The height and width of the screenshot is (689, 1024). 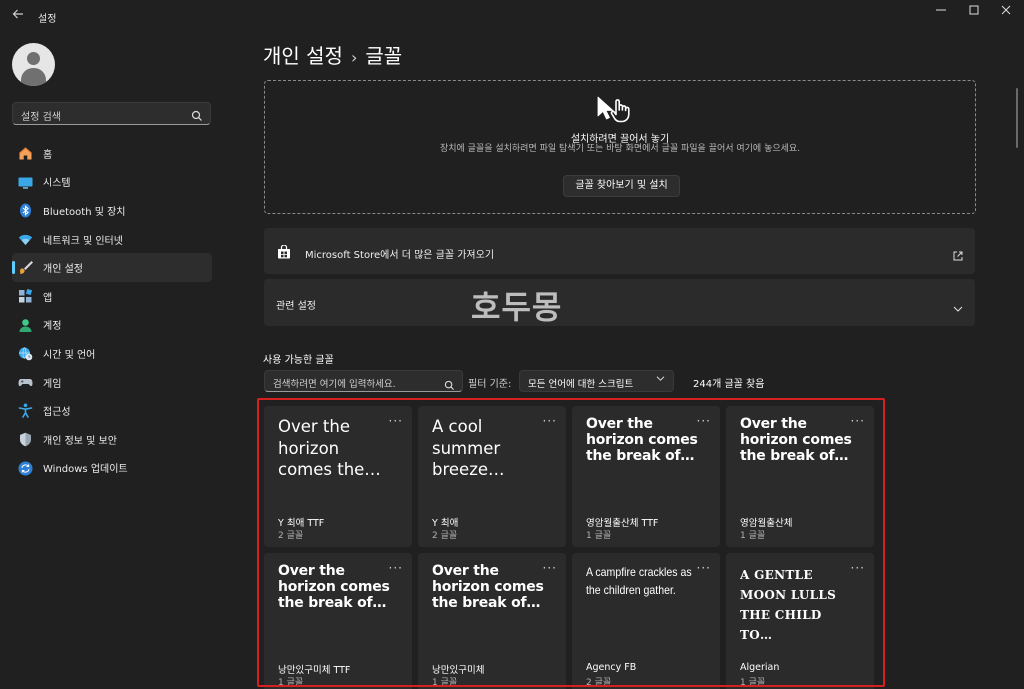 What do you see at coordinates (974, 12) in the screenshot?
I see `maximize-button` at bounding box center [974, 12].